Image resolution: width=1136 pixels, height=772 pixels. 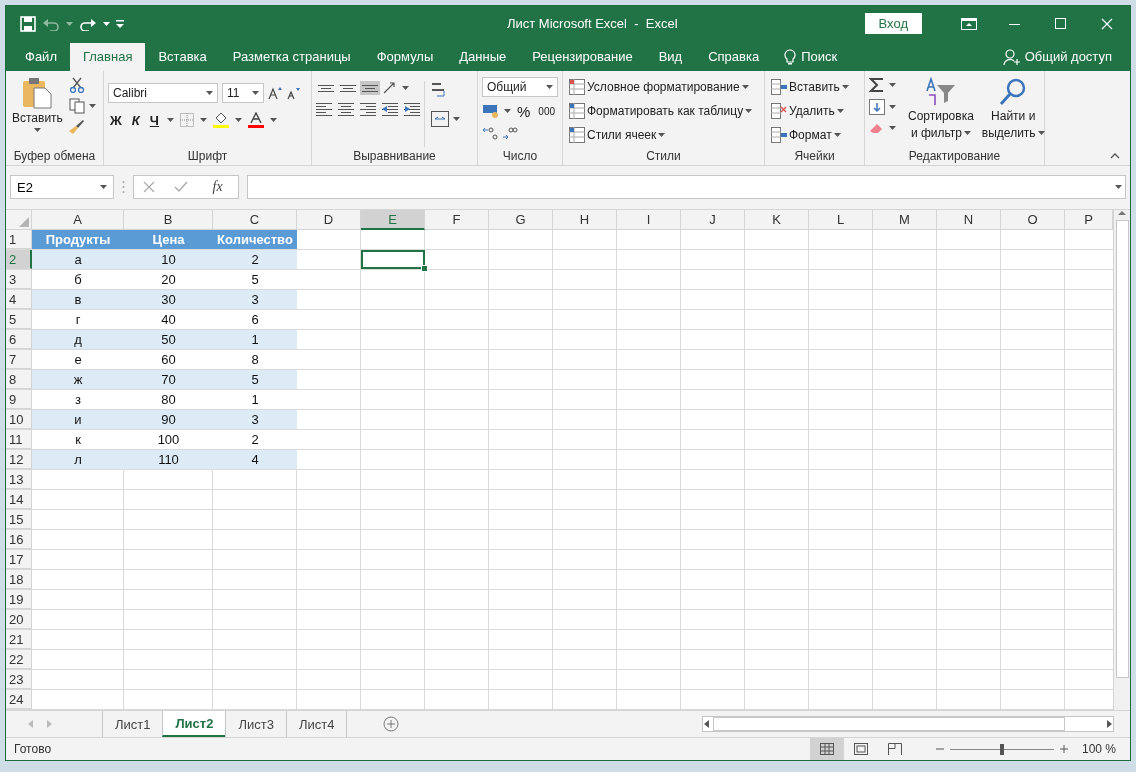 What do you see at coordinates (19, 239) in the screenshot?
I see `row-header: 1` at bounding box center [19, 239].